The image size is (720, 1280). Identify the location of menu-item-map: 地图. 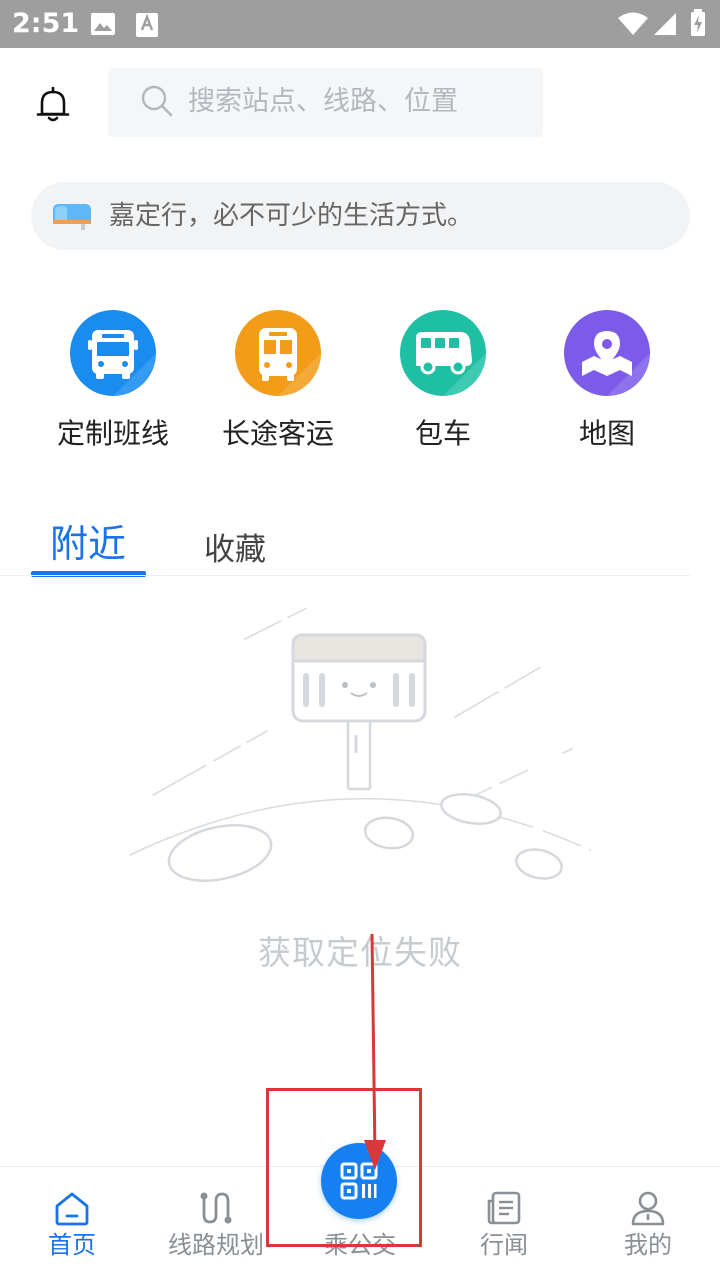
(606, 385).